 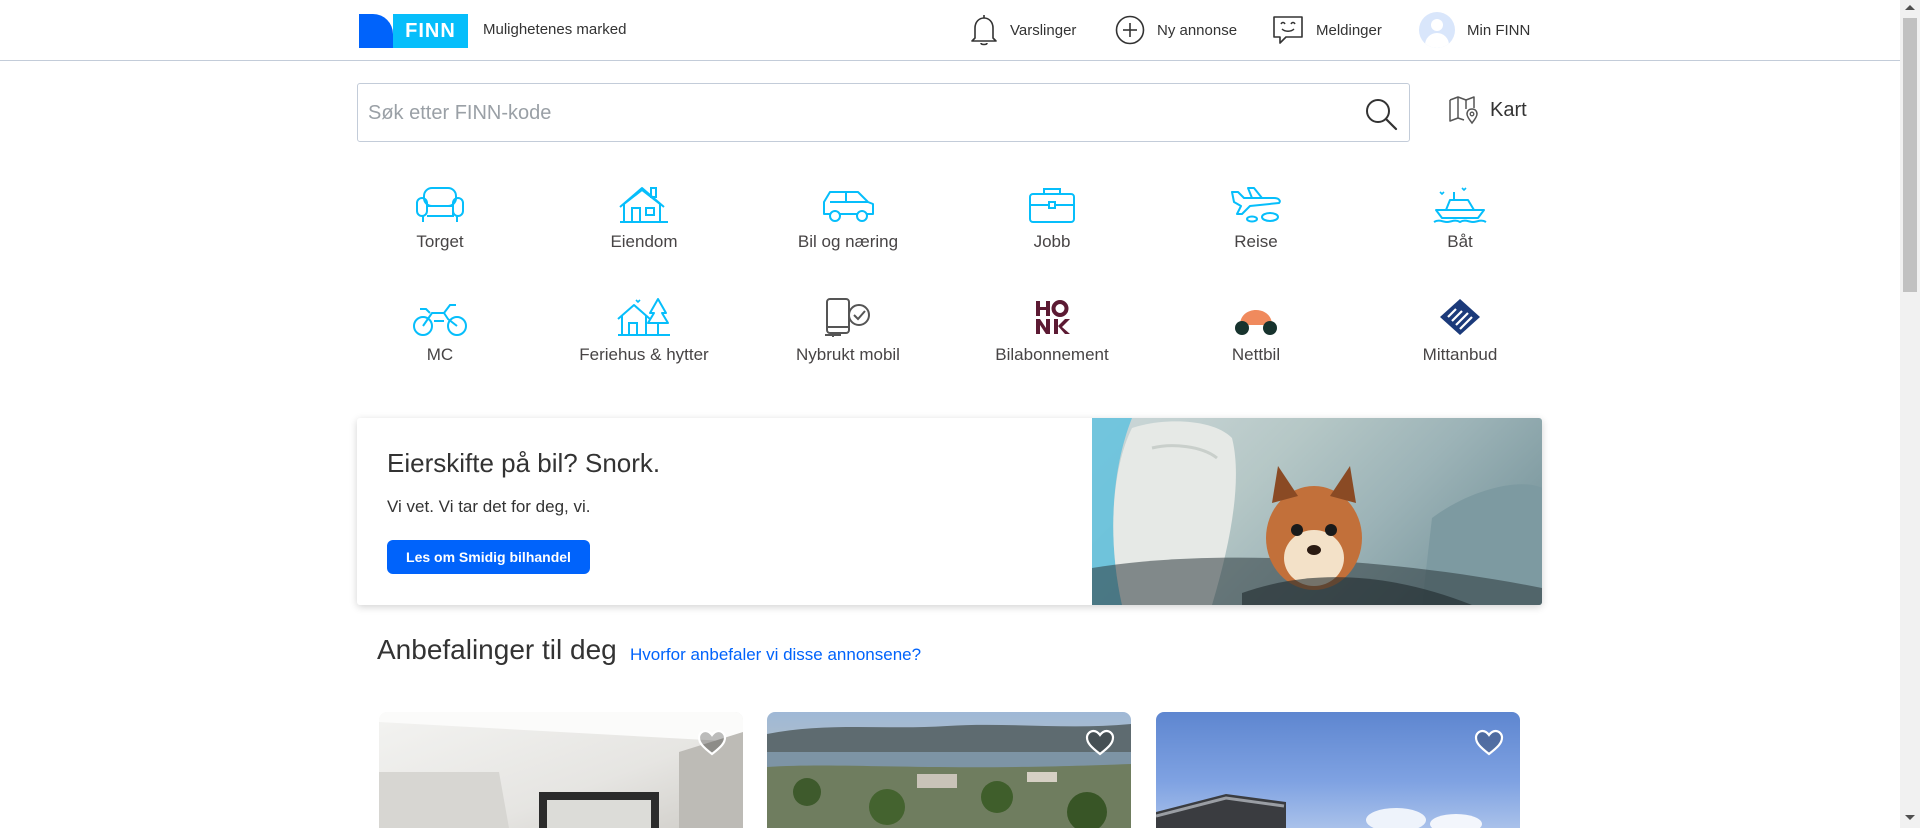 I want to click on category-feriehus-hytter: Feriehus & hytter, so click(x=644, y=329).